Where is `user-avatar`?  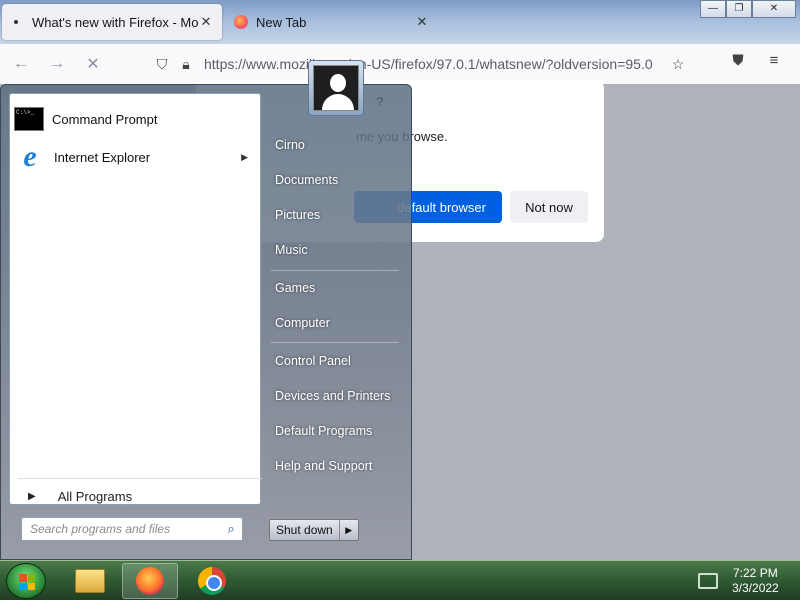 user-avatar is located at coordinates (336, 88).